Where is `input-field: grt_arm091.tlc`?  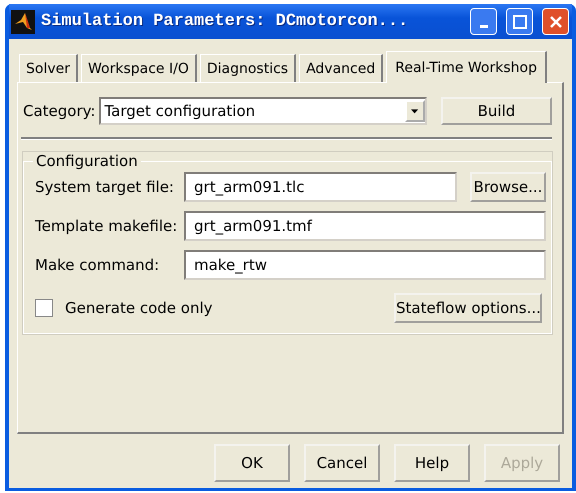
input-field: grt_arm091.tlc is located at coordinates (320, 187).